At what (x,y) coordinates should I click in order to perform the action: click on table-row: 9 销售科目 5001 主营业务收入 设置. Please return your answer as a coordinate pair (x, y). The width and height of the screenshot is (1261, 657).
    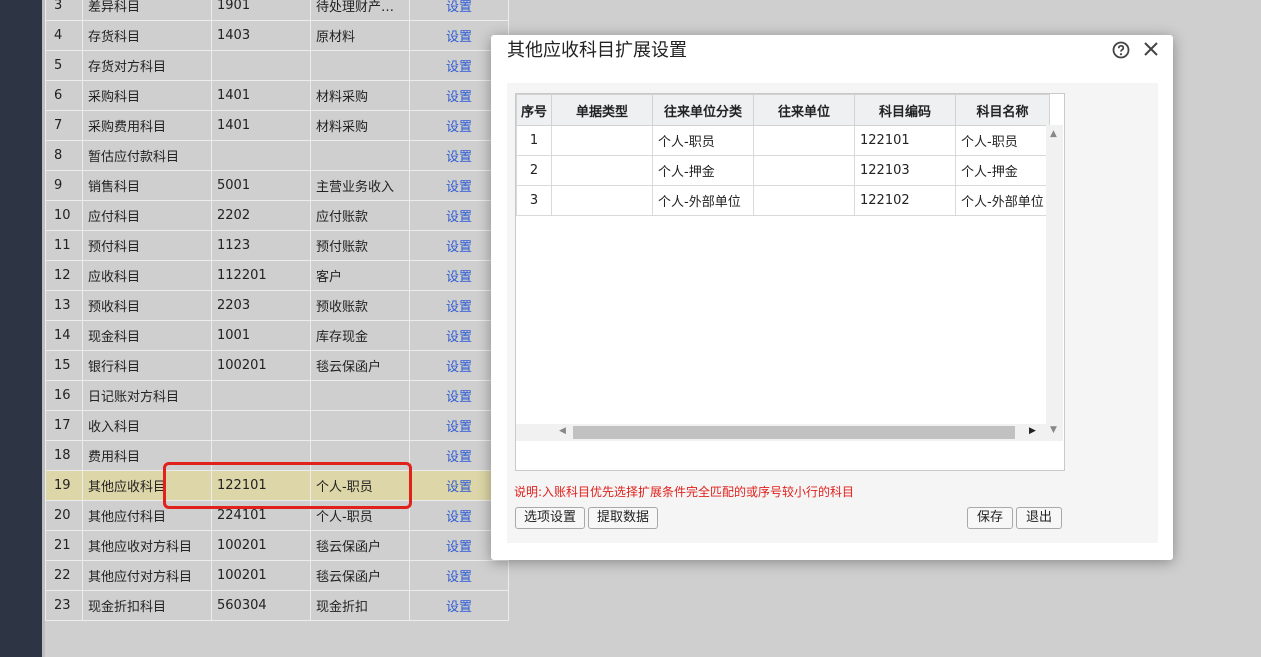
    Looking at the image, I should click on (277, 185).